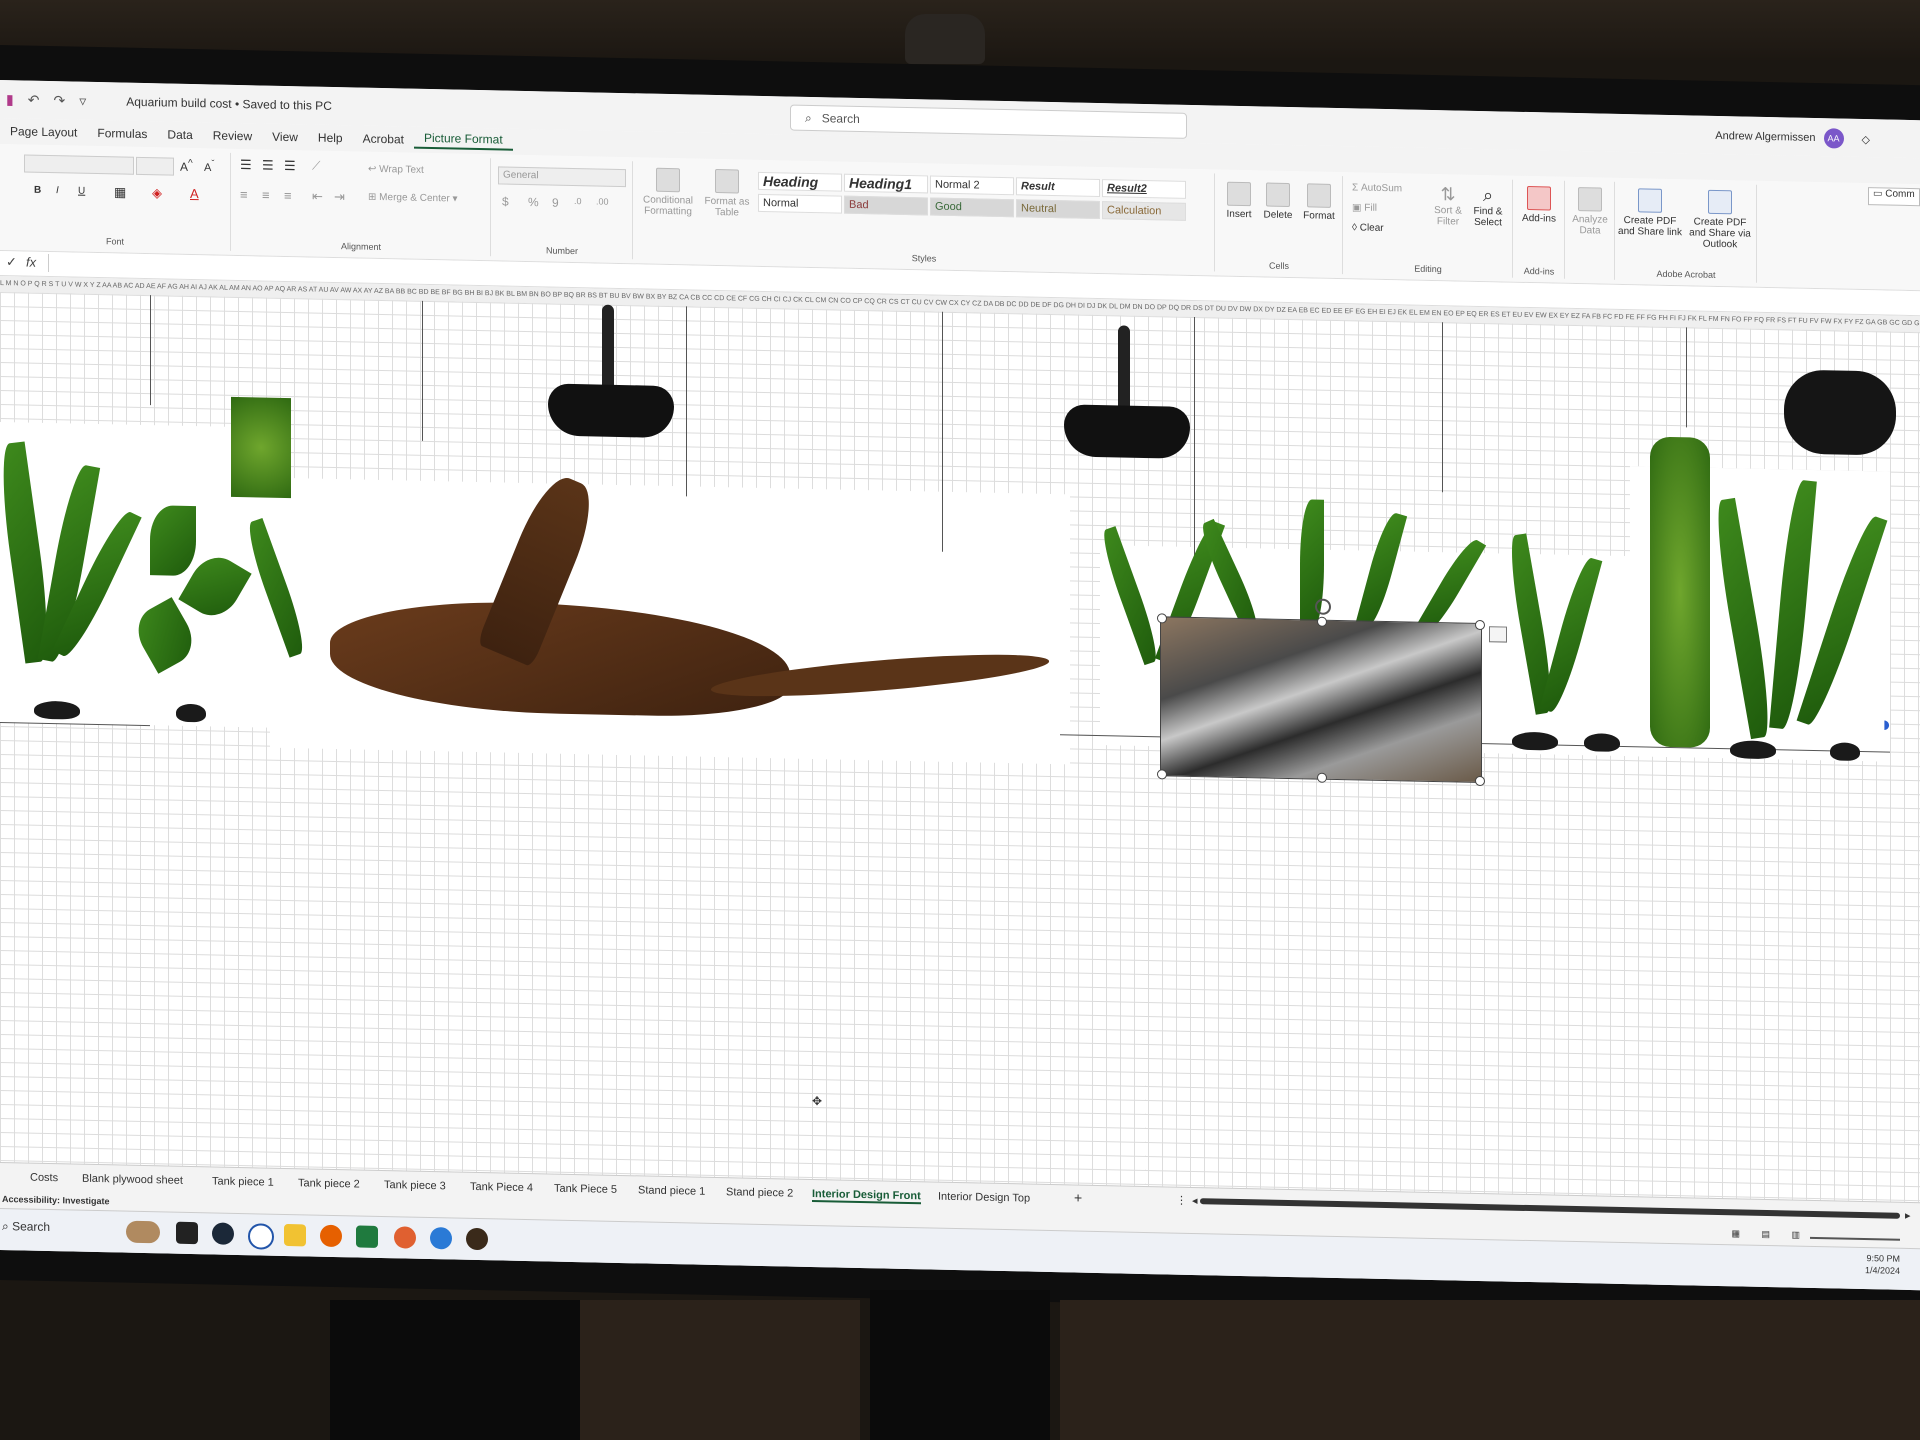  I want to click on find-select-button: ⌕ Find & Select, so click(1488, 207).